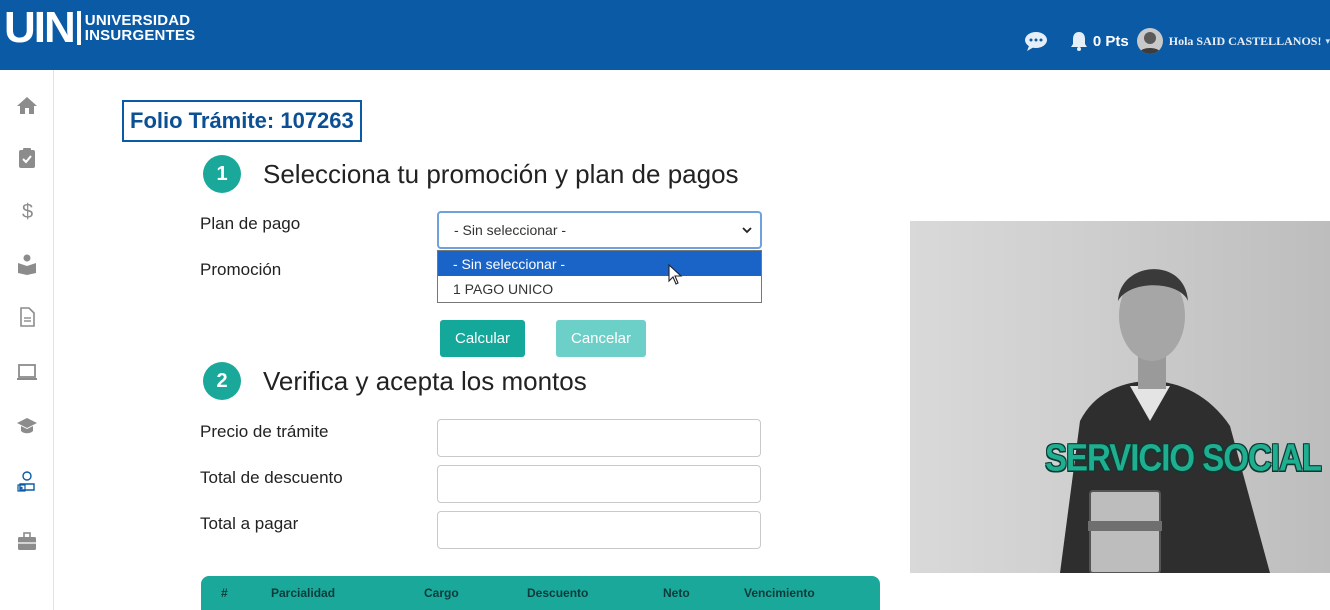 The width and height of the screenshot is (1330, 610). What do you see at coordinates (264, 431) in the screenshot?
I see `price-label: Precio de trámite` at bounding box center [264, 431].